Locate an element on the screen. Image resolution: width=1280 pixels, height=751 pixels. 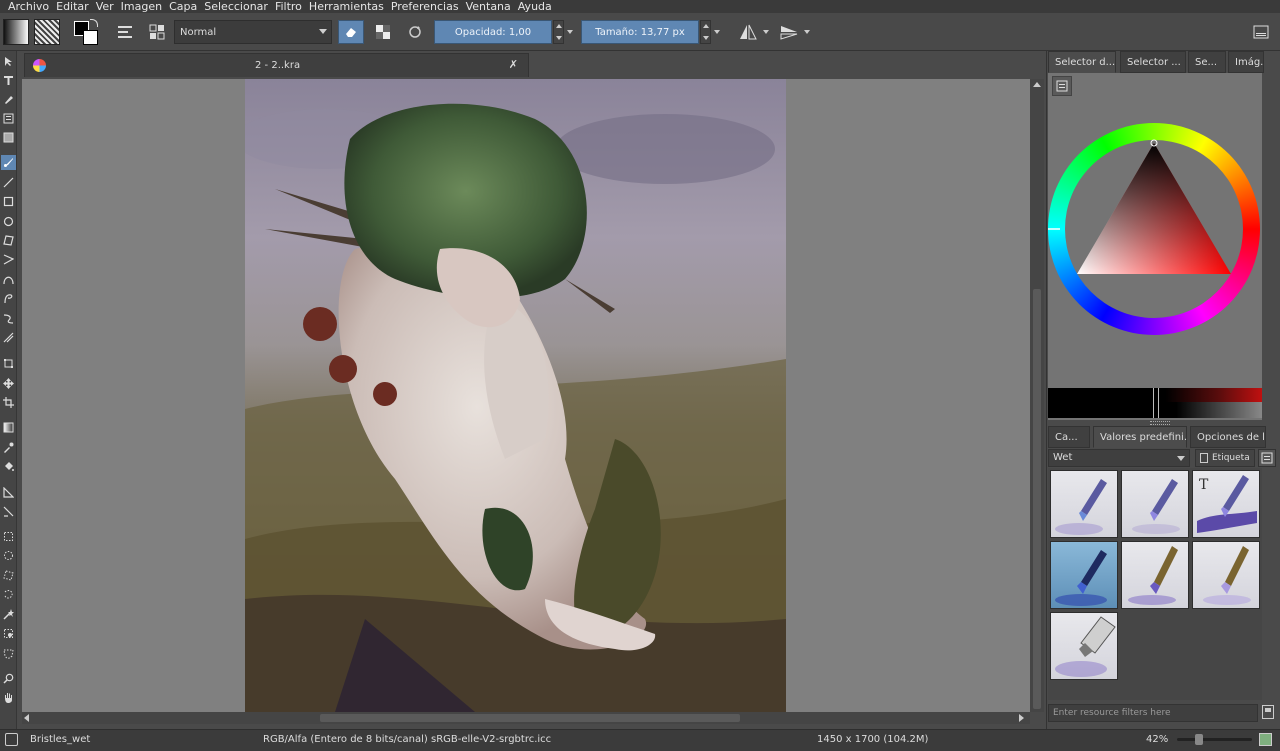
brush-preset-status-icon is located at coordinates (11, 739).